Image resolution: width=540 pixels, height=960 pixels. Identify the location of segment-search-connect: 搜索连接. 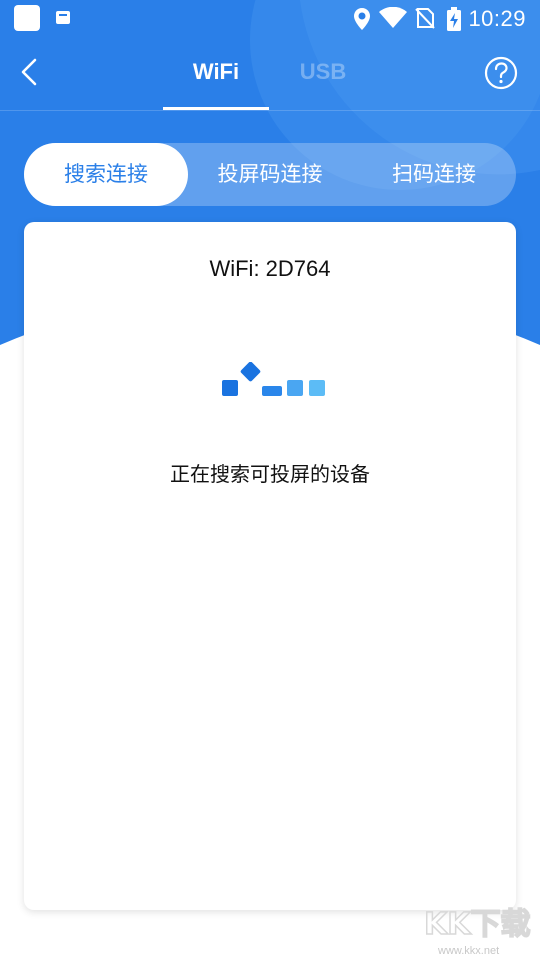
(106, 174).